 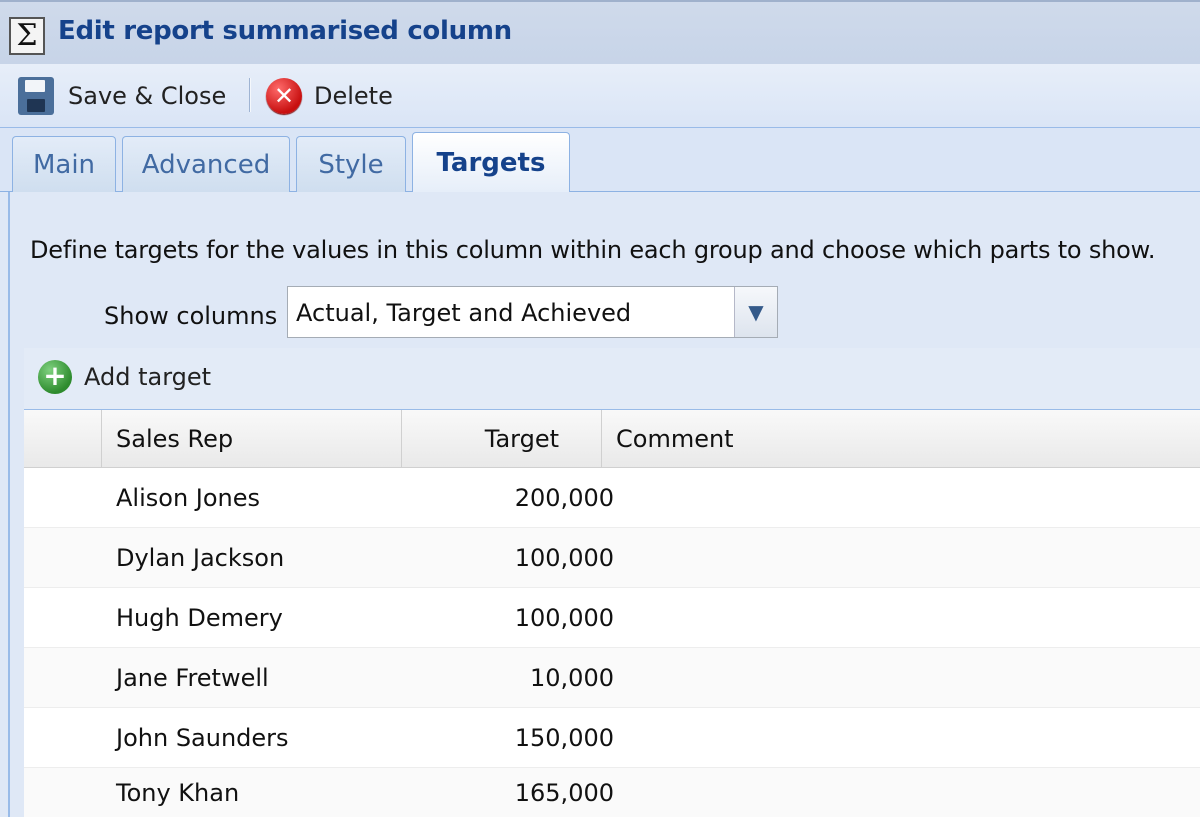 I want to click on target-cell: 165,000, so click(x=564, y=792).